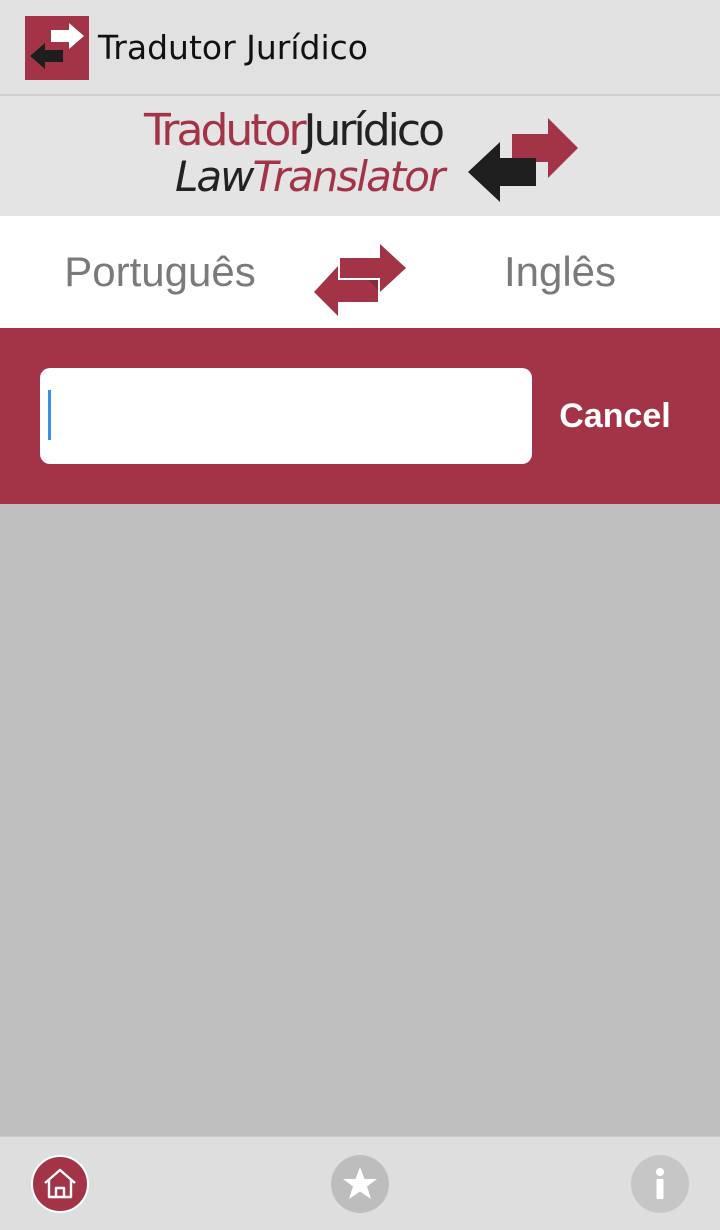 The image size is (720, 1230). What do you see at coordinates (374, 130) in the screenshot?
I see `logo-word-juridico: Jurídico` at bounding box center [374, 130].